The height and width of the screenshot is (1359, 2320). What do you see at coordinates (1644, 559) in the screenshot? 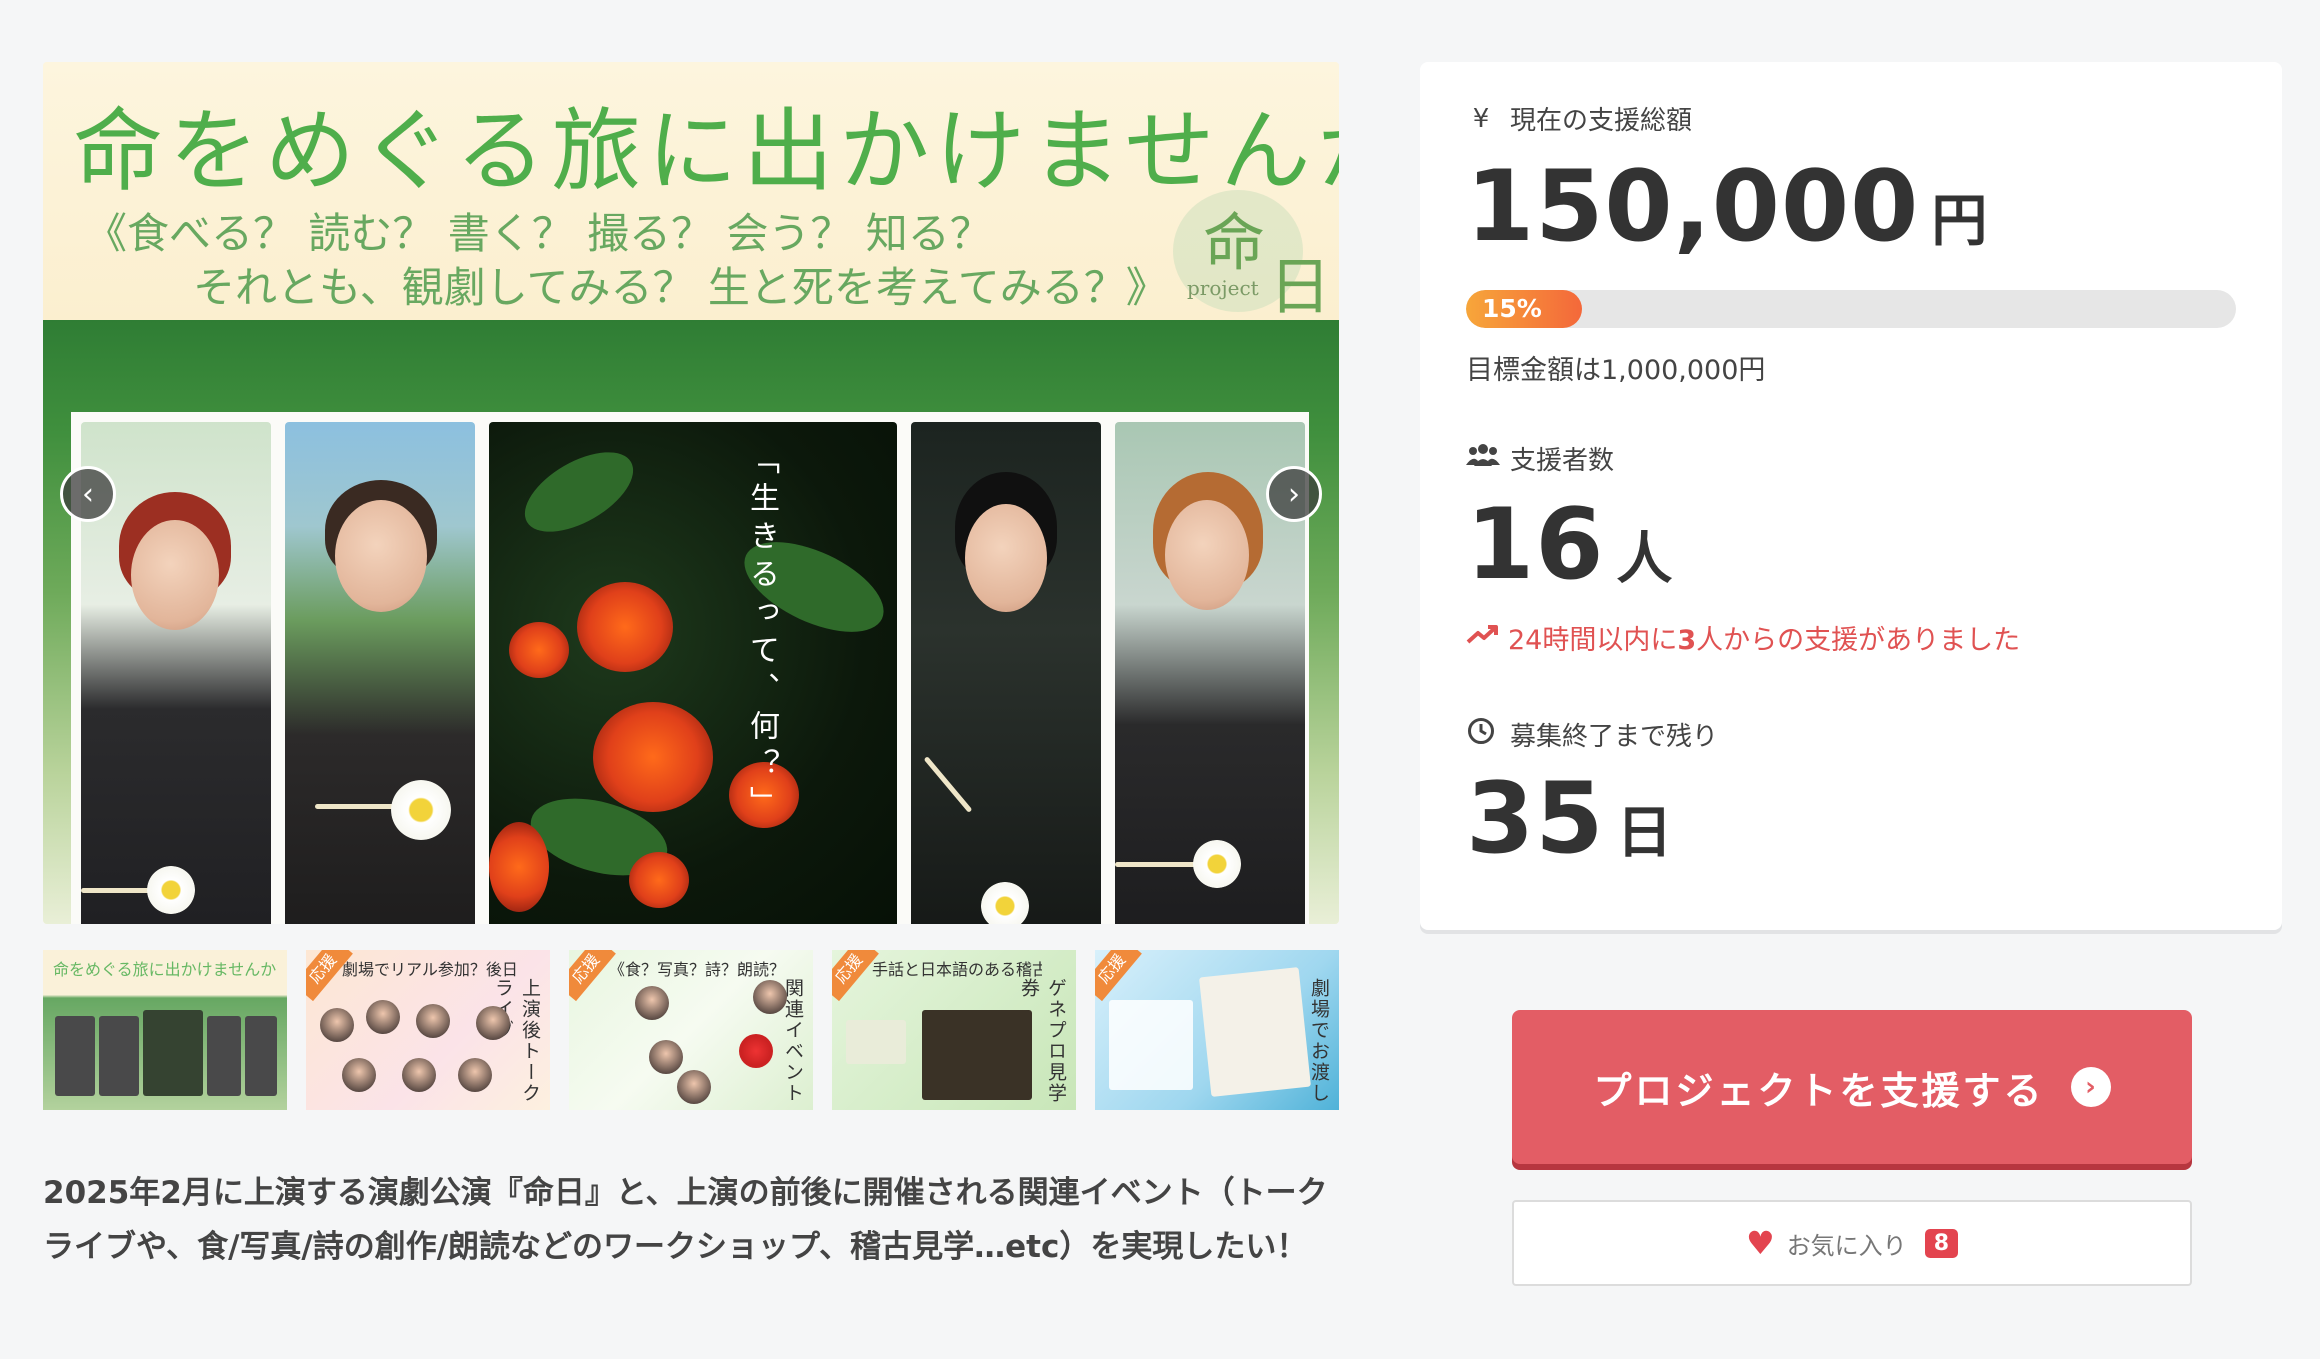
I see `supporters-unit: 人` at bounding box center [1644, 559].